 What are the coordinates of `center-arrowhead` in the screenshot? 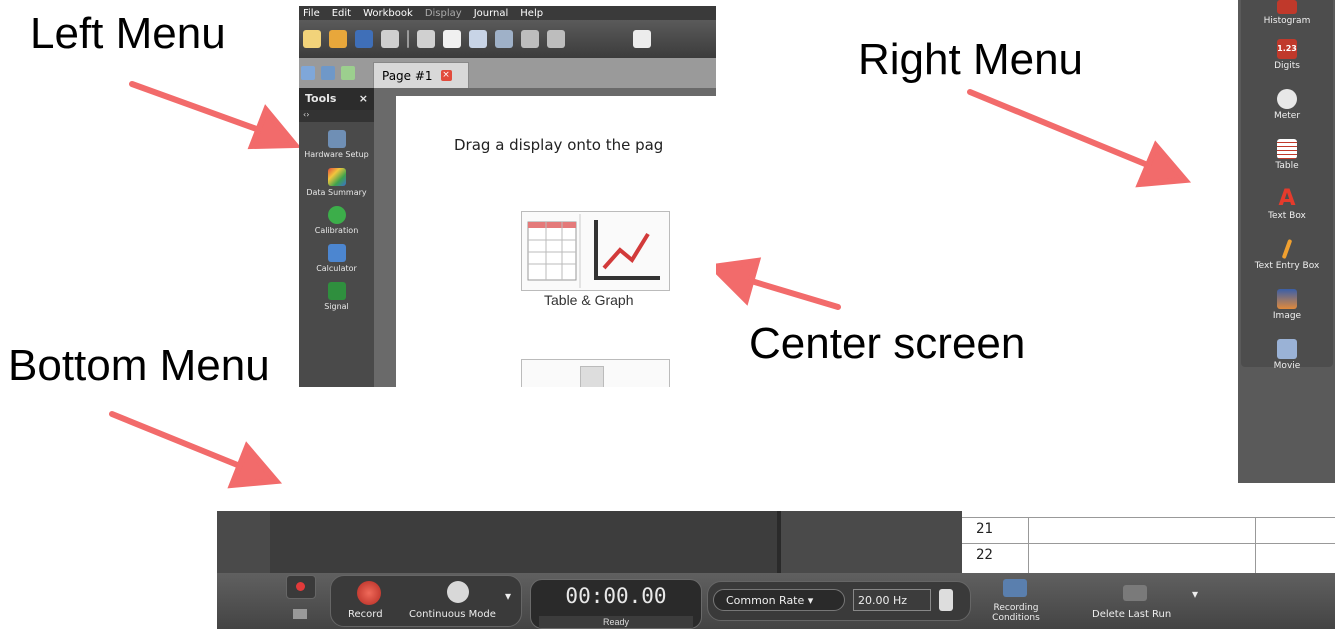 It's located at (734, 281).